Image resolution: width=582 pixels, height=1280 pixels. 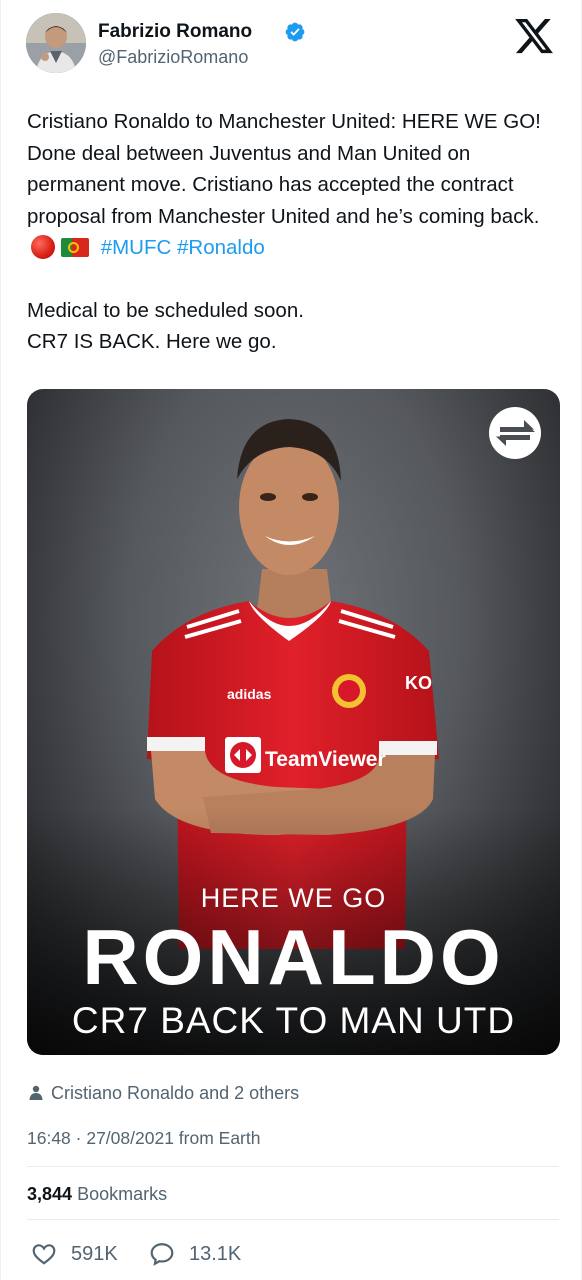 I want to click on tweet-line-medical: Medical to be scheduled soon., so click(x=165, y=310).